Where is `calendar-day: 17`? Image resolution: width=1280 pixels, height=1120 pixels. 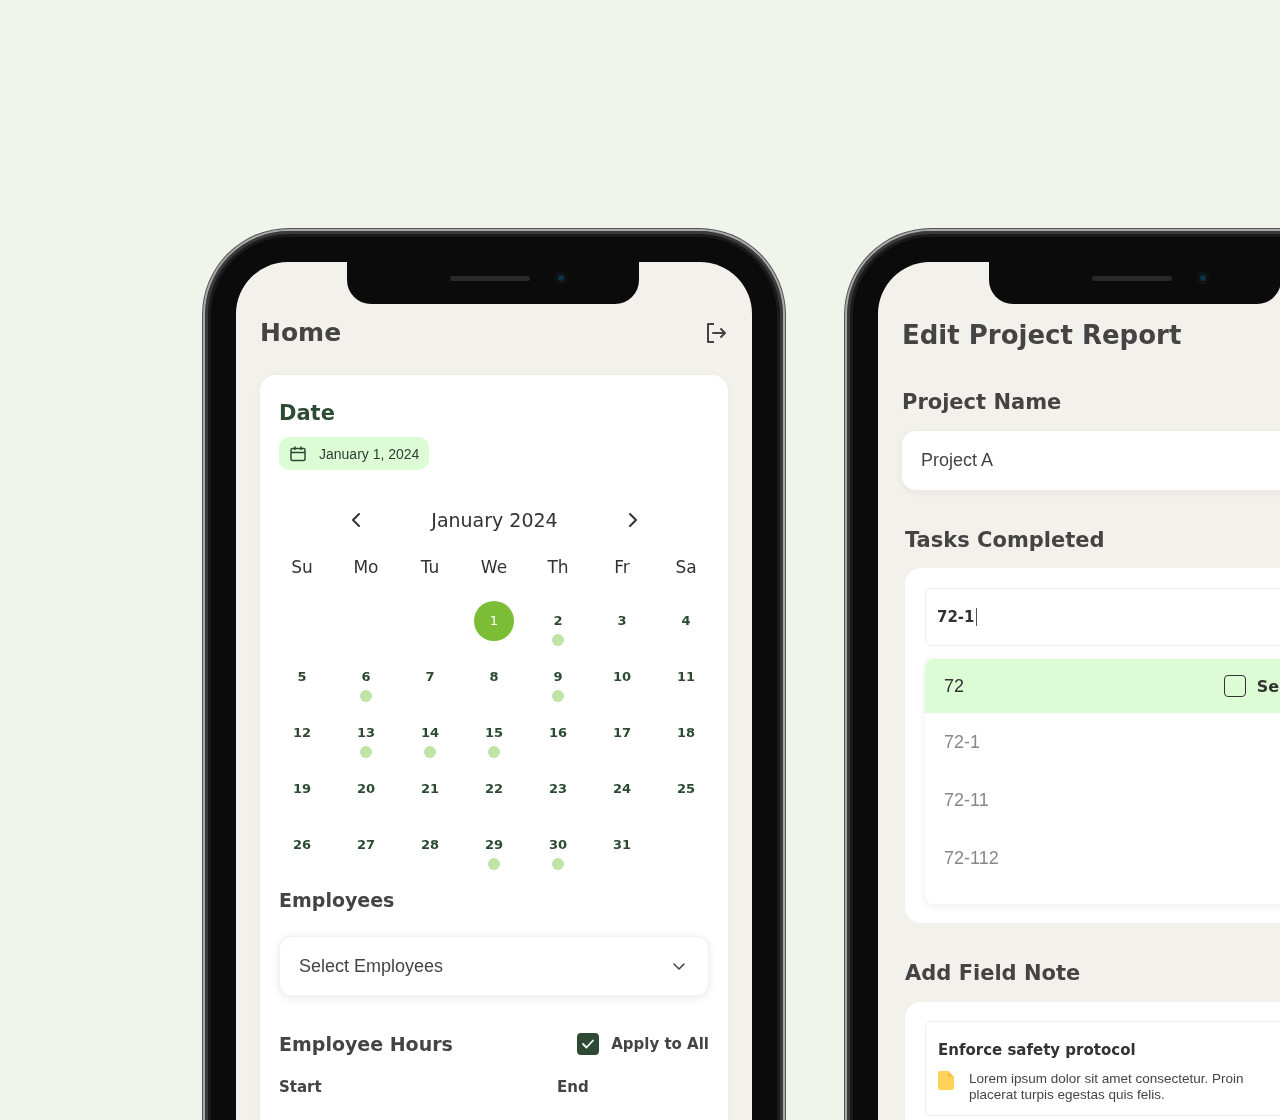
calendar-day: 17 is located at coordinates (622, 733).